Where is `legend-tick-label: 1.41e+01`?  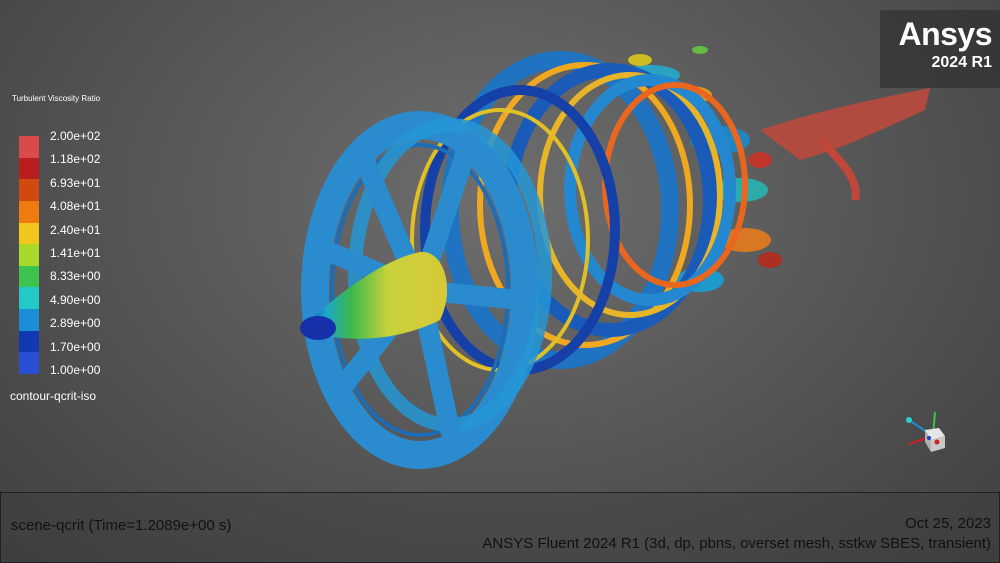 legend-tick-label: 1.41e+01 is located at coordinates (75, 253).